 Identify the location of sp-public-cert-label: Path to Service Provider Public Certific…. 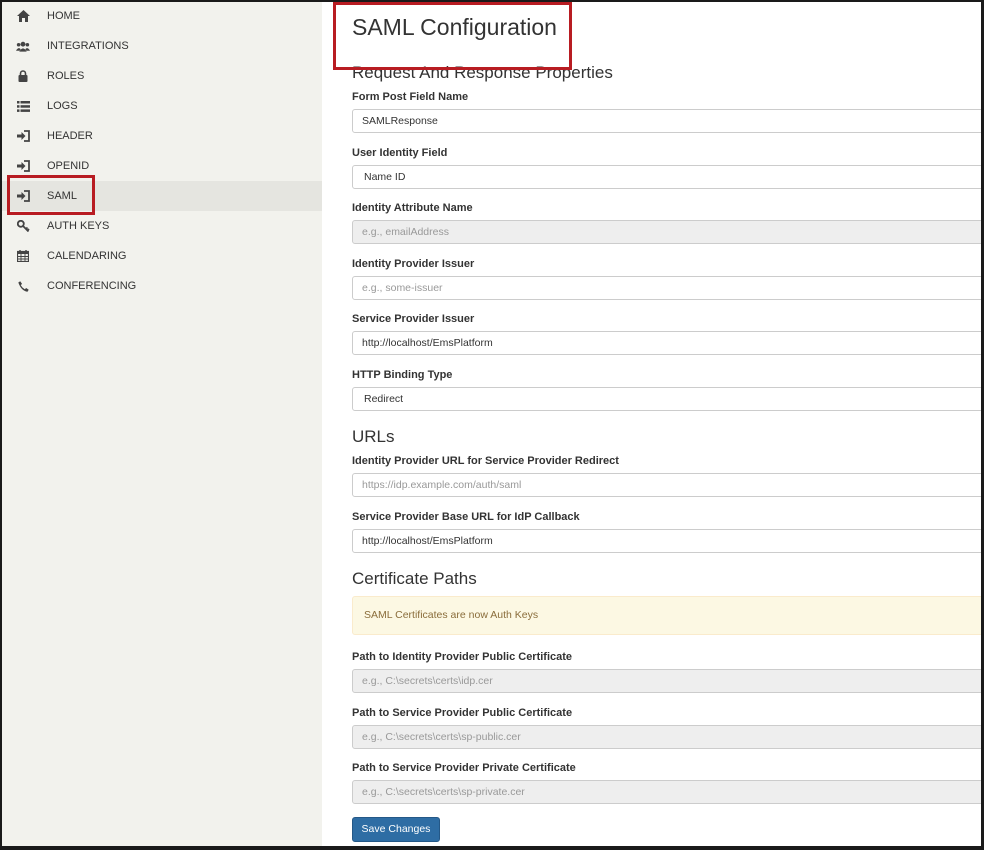
(462, 713).